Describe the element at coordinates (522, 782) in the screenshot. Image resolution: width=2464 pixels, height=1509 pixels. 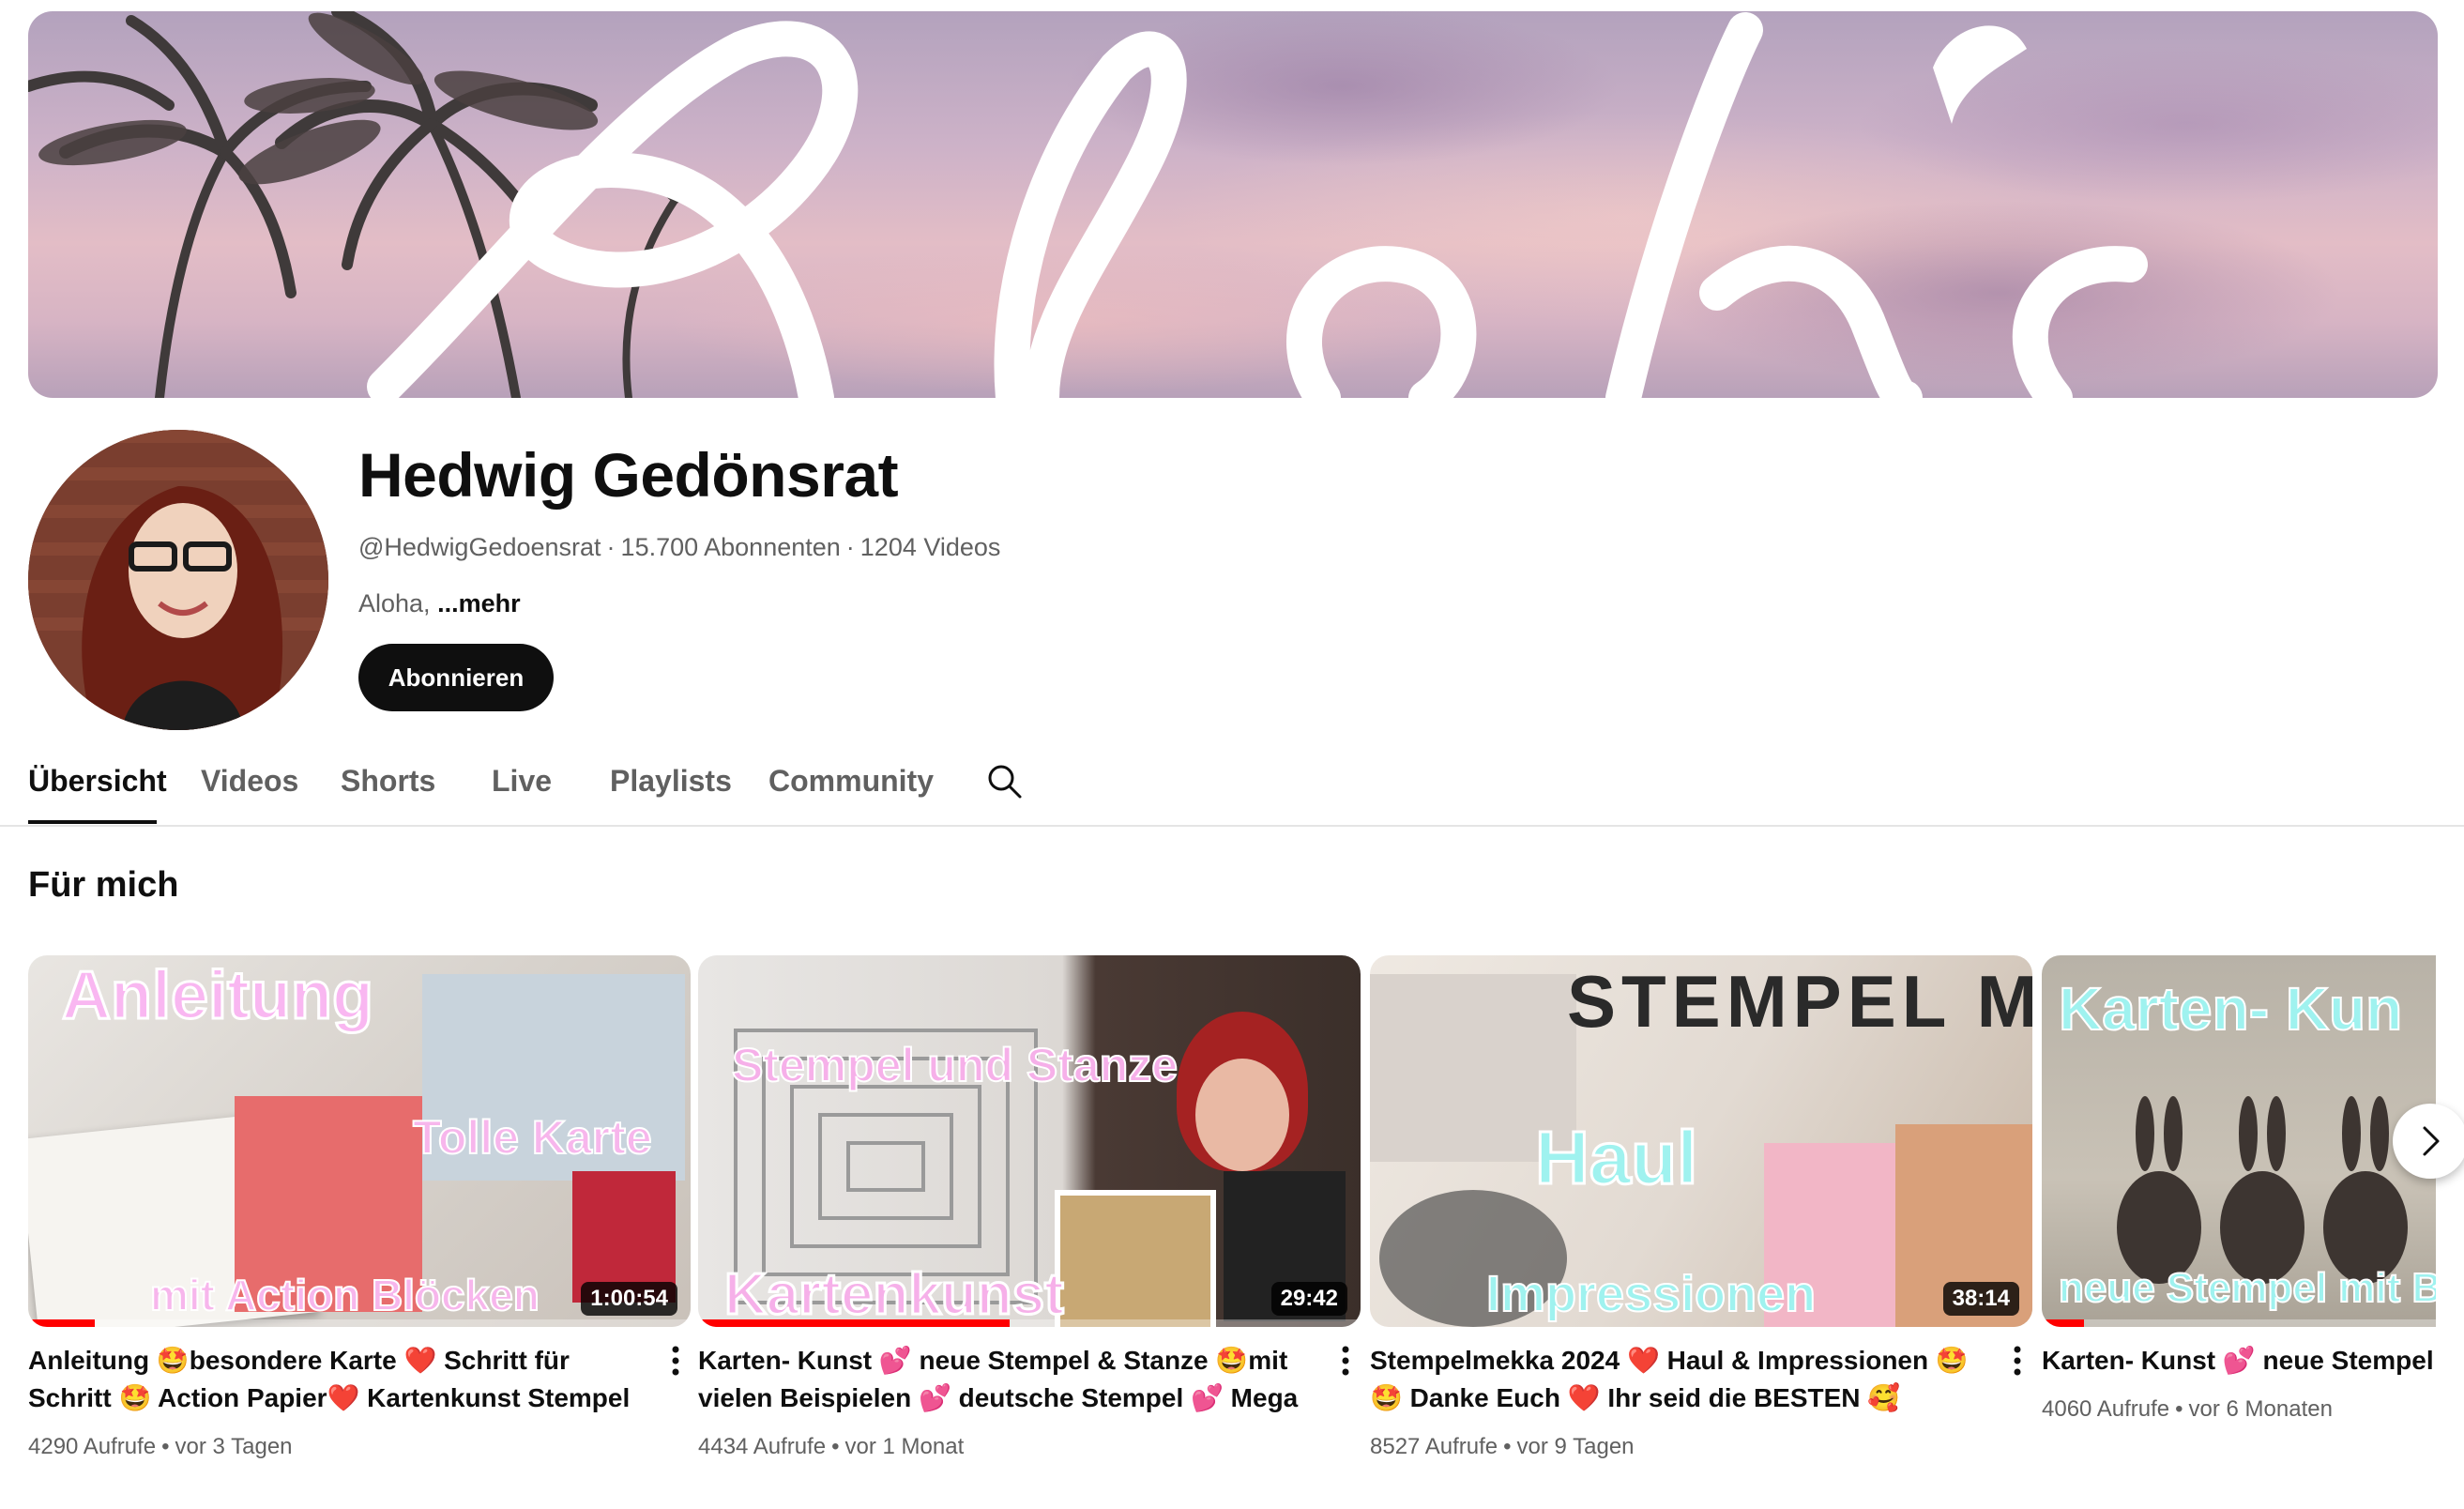
I see `tab-live: Live` at that location.